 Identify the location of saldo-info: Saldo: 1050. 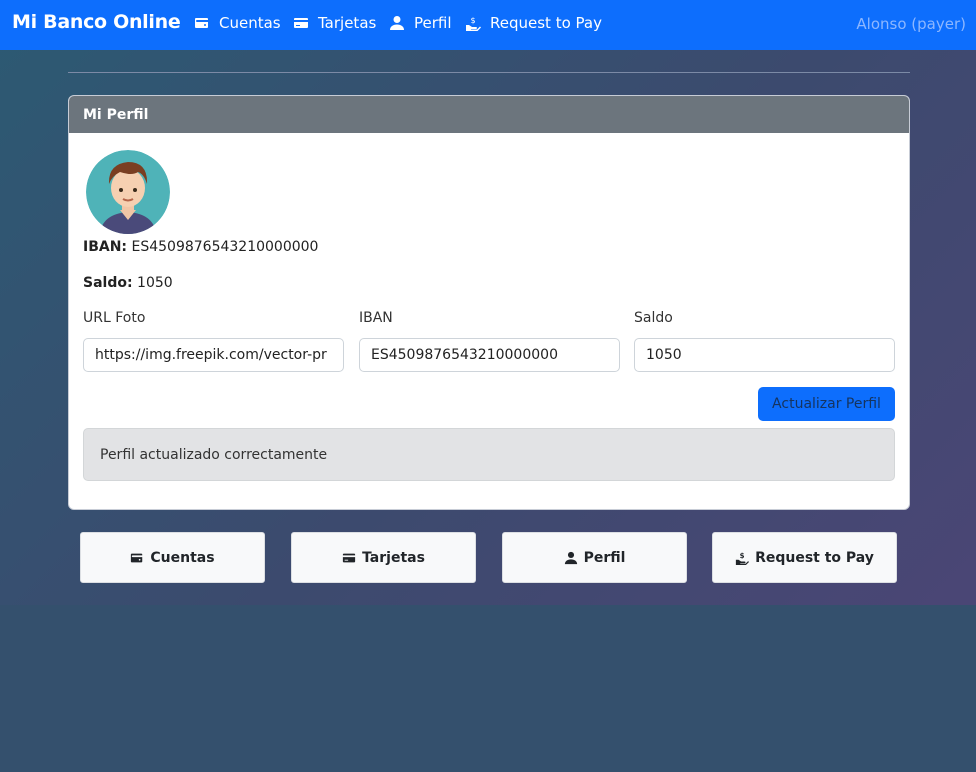
(128, 283).